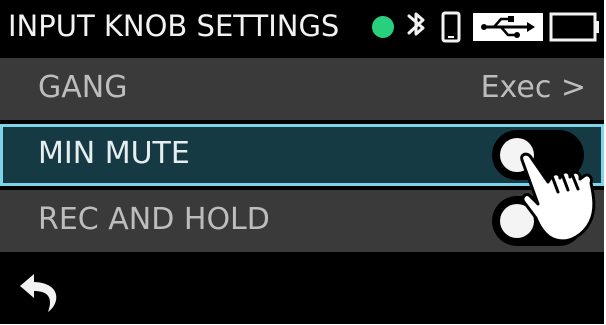  Describe the element at coordinates (154, 219) in the screenshot. I see `menu-item-label: REC AND HOLD` at that location.